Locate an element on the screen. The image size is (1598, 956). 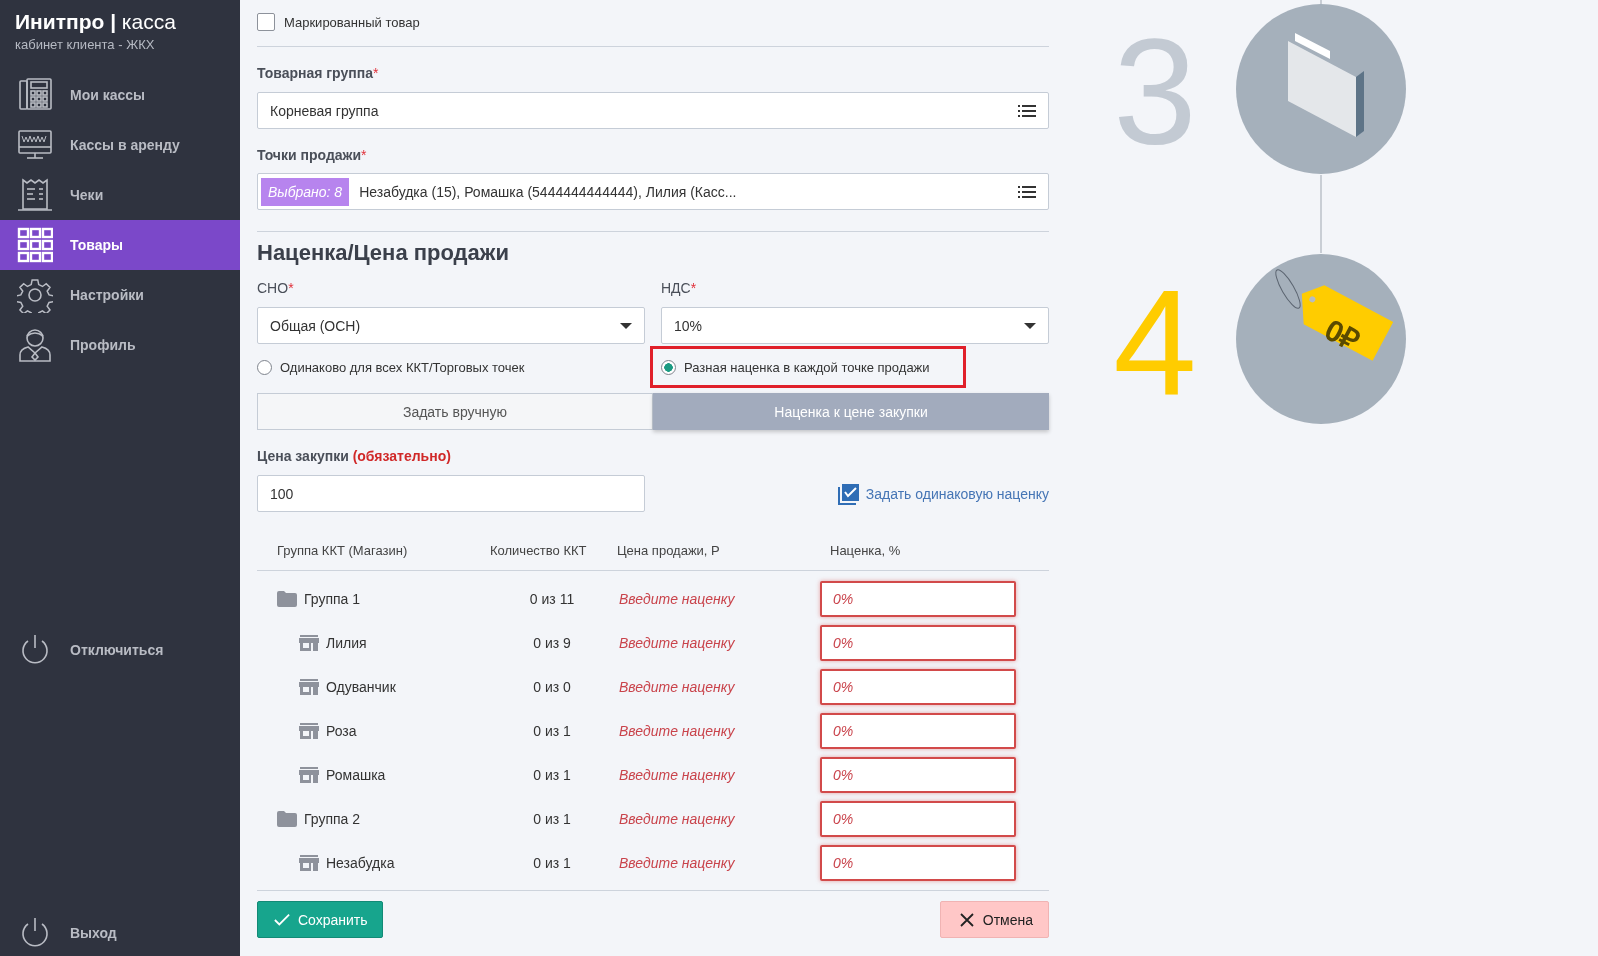
check-icon is located at coordinates (282, 919).